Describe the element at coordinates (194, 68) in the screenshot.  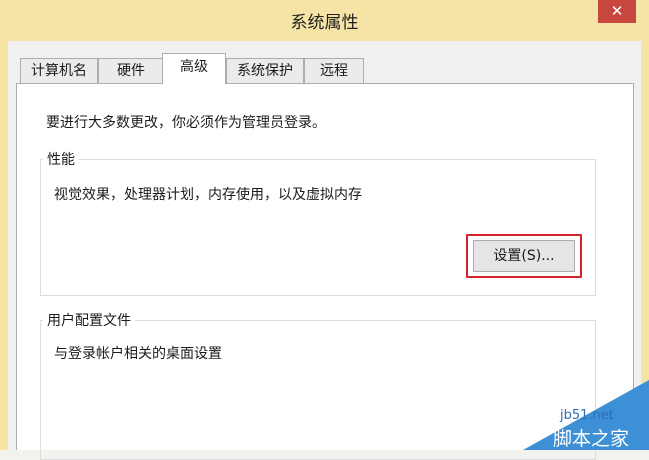
I see `tab-advanced: 高级` at that location.